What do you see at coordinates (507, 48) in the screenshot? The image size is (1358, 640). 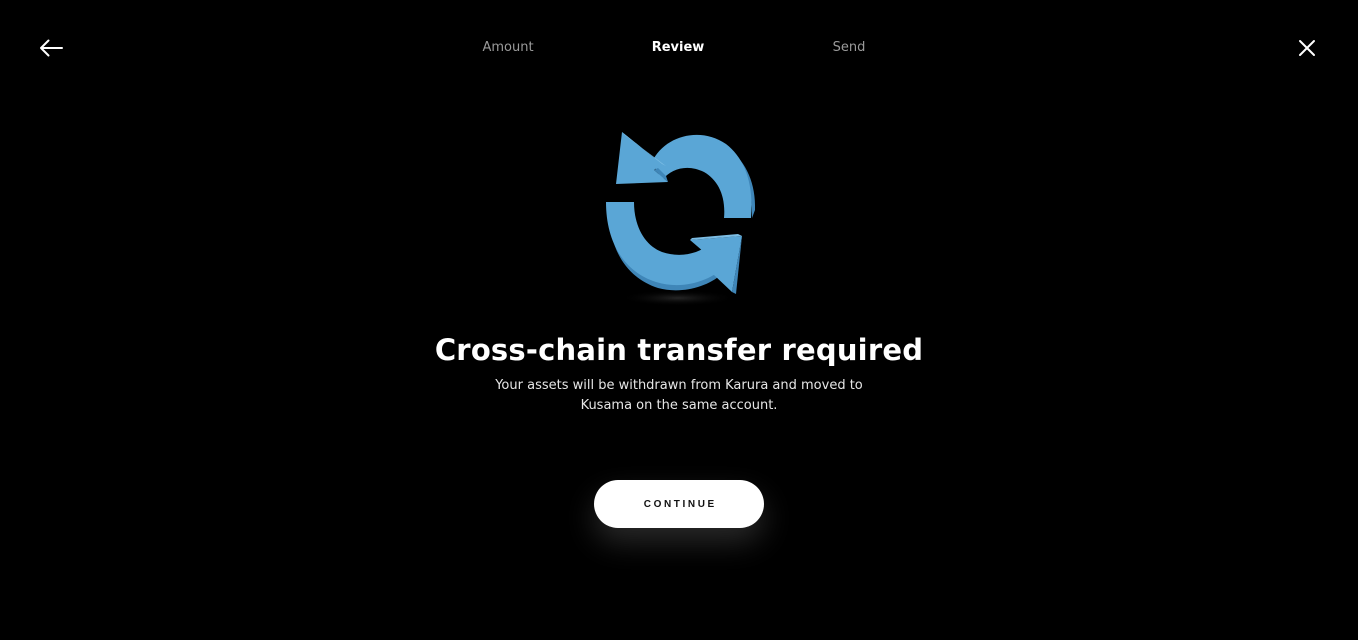 I see `step-amount: Amount` at bounding box center [507, 48].